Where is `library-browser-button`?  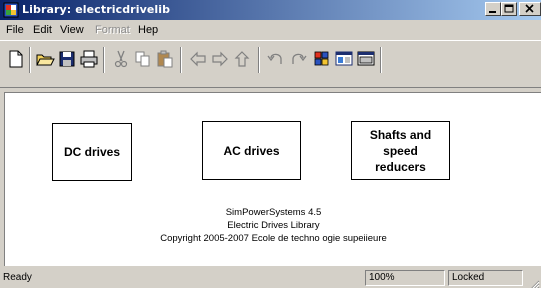
library-browser-button is located at coordinates (322, 59).